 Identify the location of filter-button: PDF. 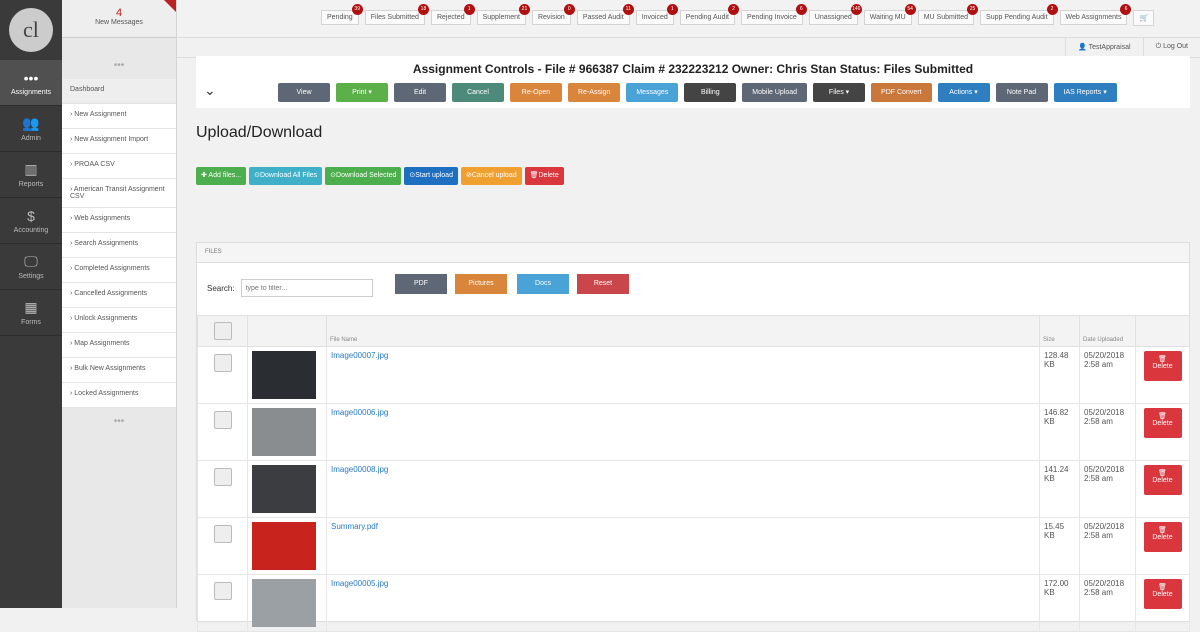
(421, 284).